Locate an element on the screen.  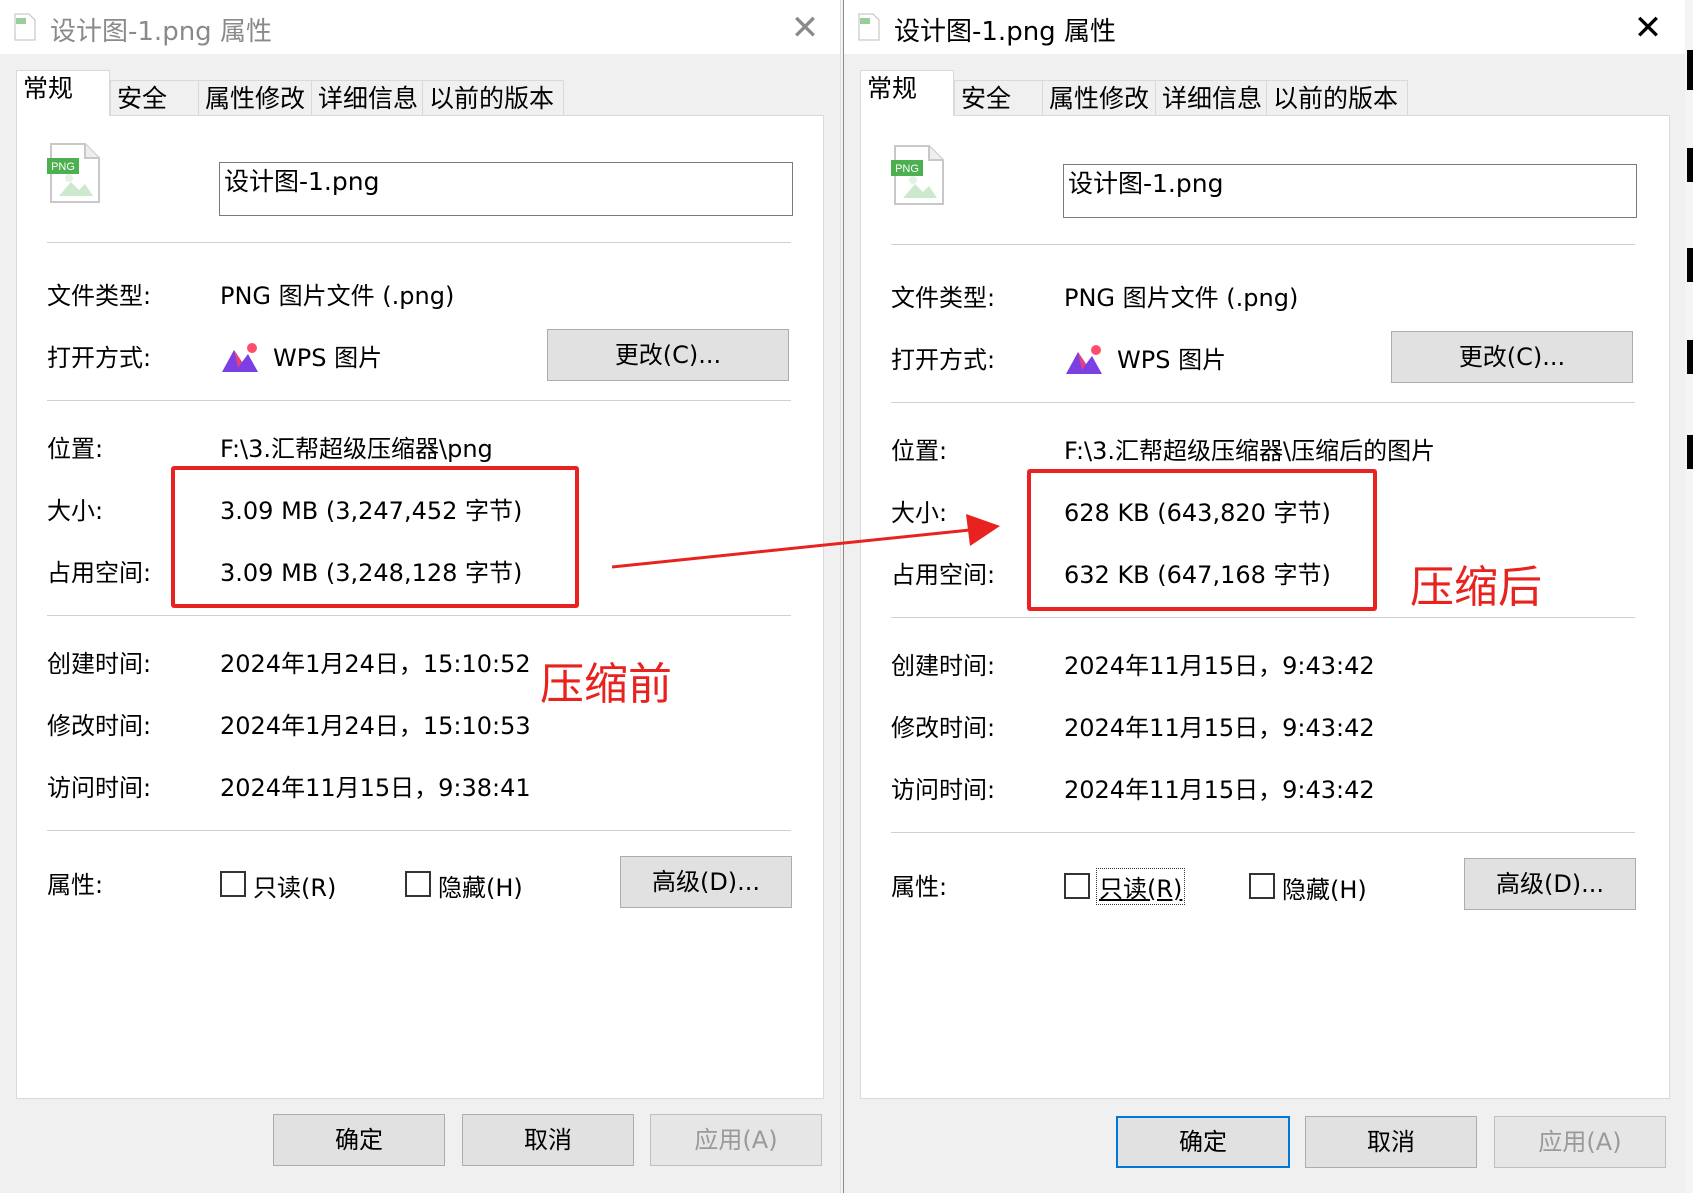
value-location: F:\3.汇帮超级压缩器\png is located at coordinates (356, 449).